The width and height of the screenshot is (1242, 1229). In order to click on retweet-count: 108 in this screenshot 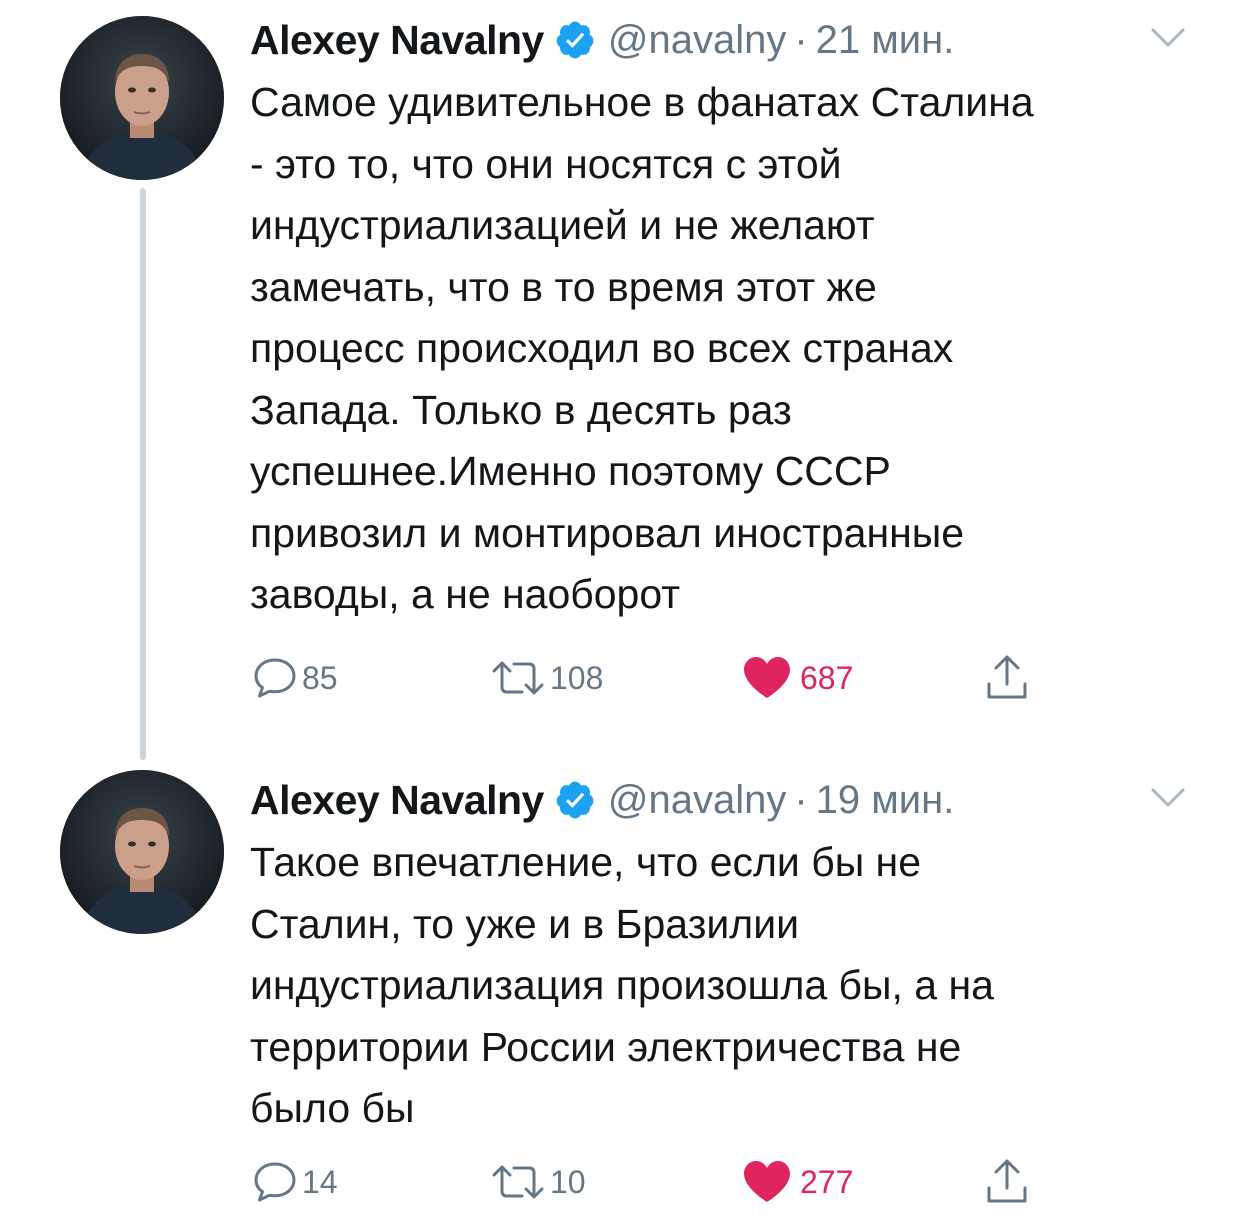, I will do `click(577, 677)`.